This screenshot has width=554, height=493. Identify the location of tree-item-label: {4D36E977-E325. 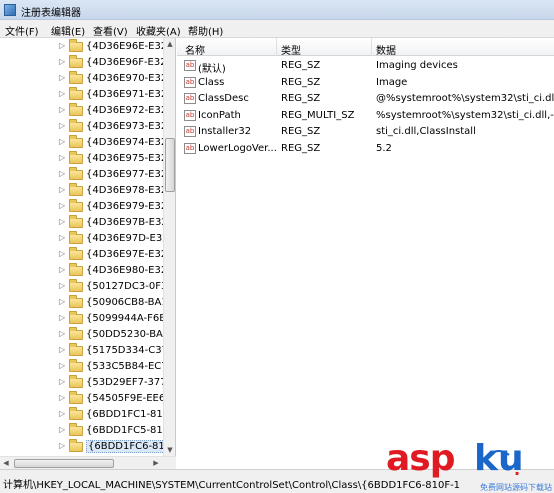
(130, 174).